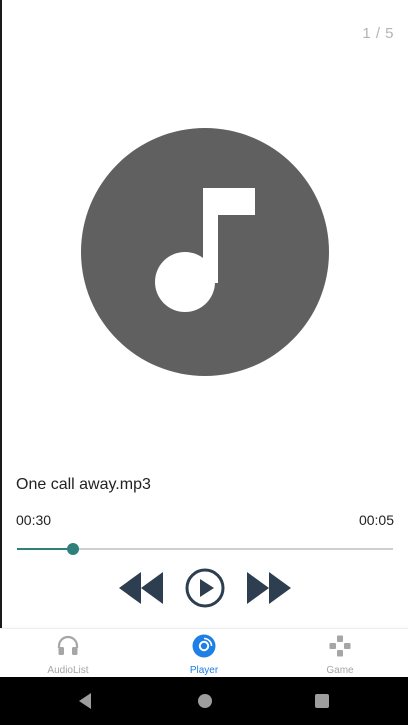  Describe the element at coordinates (376, 520) in the screenshot. I see `total-time: 00:05` at that location.